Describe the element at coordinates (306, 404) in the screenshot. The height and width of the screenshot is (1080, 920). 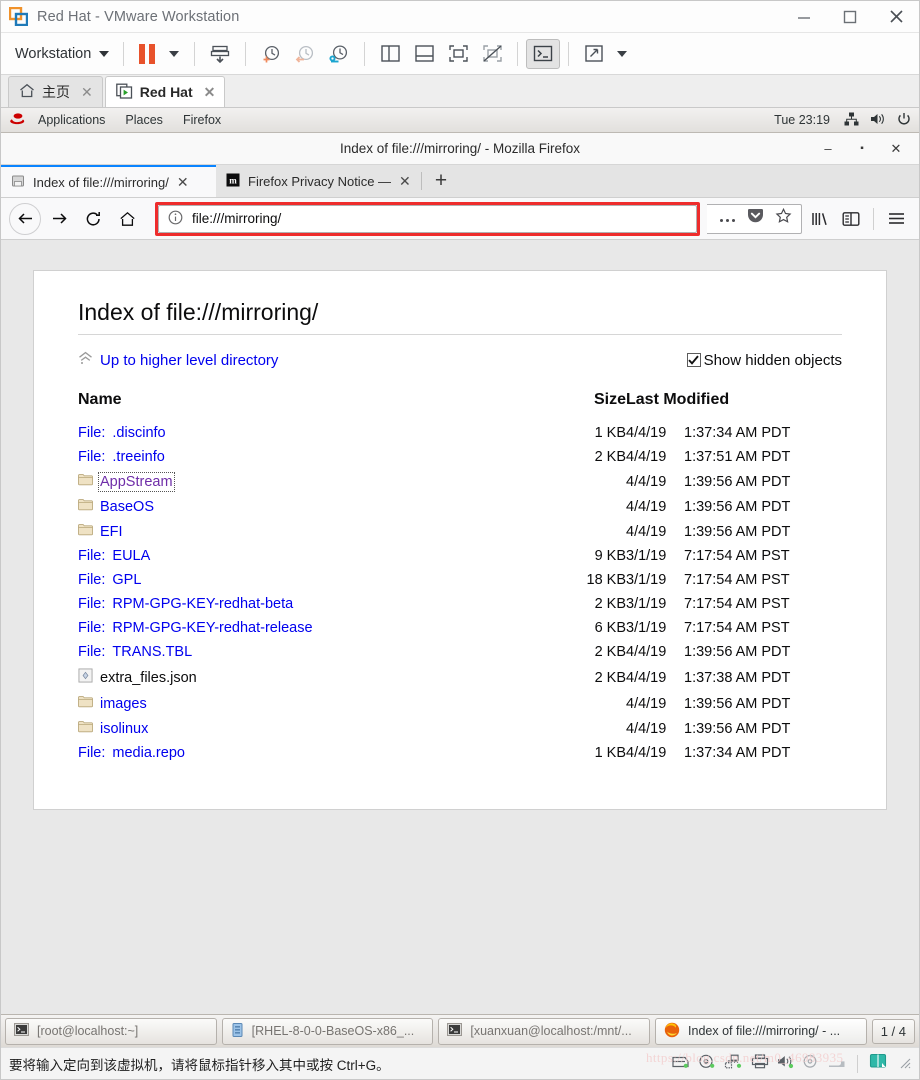
I see `column-header-name: Name` at that location.